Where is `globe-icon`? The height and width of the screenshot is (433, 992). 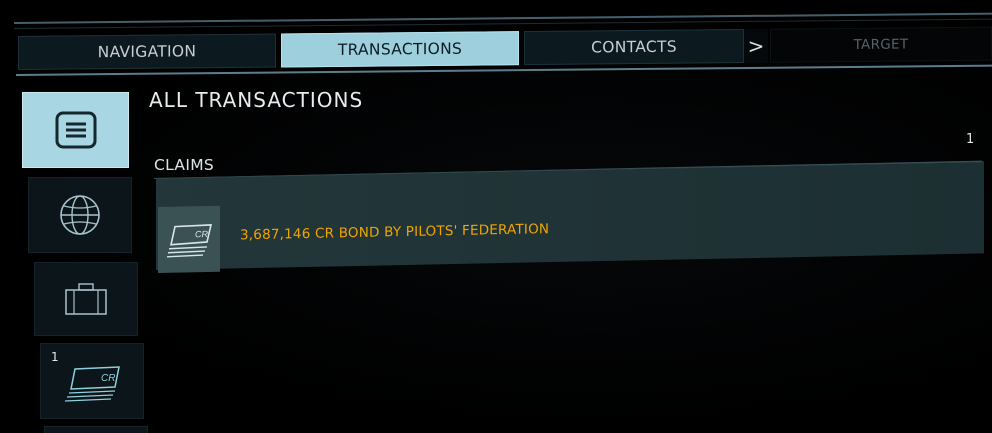 globe-icon is located at coordinates (80, 215).